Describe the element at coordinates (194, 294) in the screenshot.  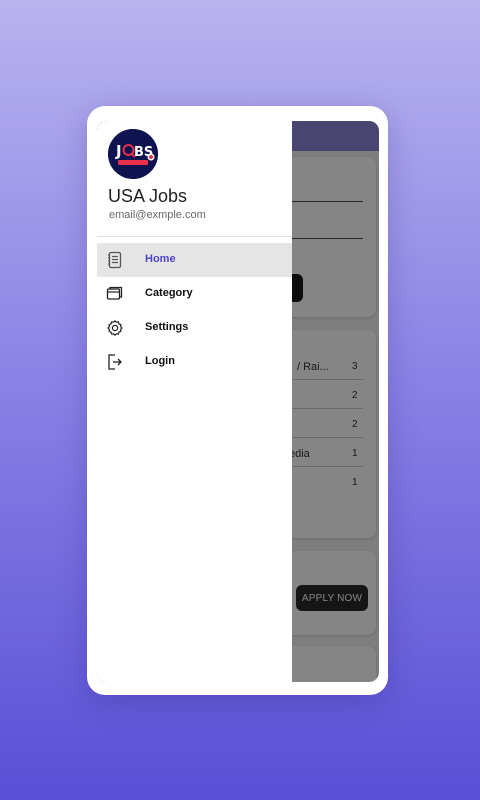
I see `drawer-item-category: Category` at that location.